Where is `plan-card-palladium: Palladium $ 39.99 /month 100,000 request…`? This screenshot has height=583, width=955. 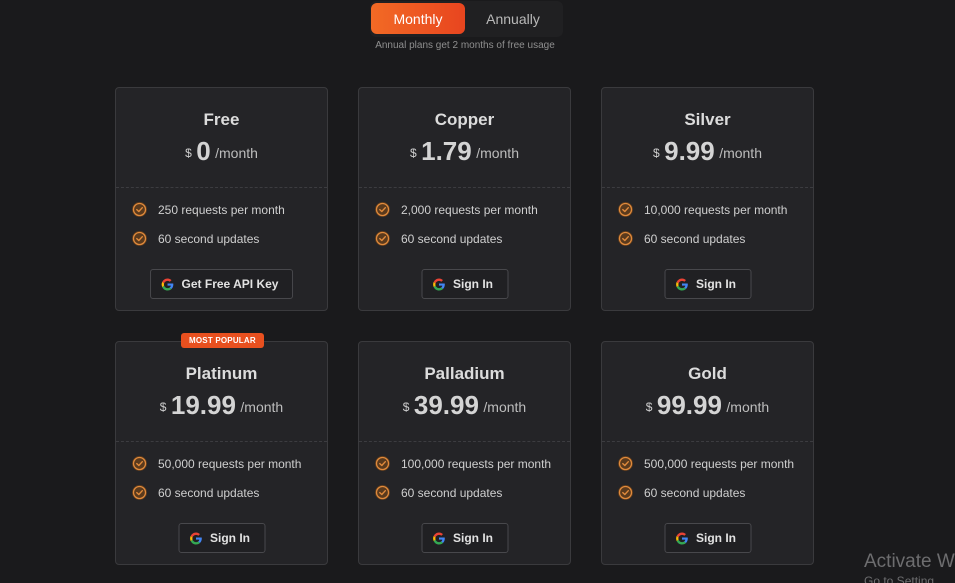 plan-card-palladium: Palladium $ 39.99 /month 100,000 request… is located at coordinates (464, 453).